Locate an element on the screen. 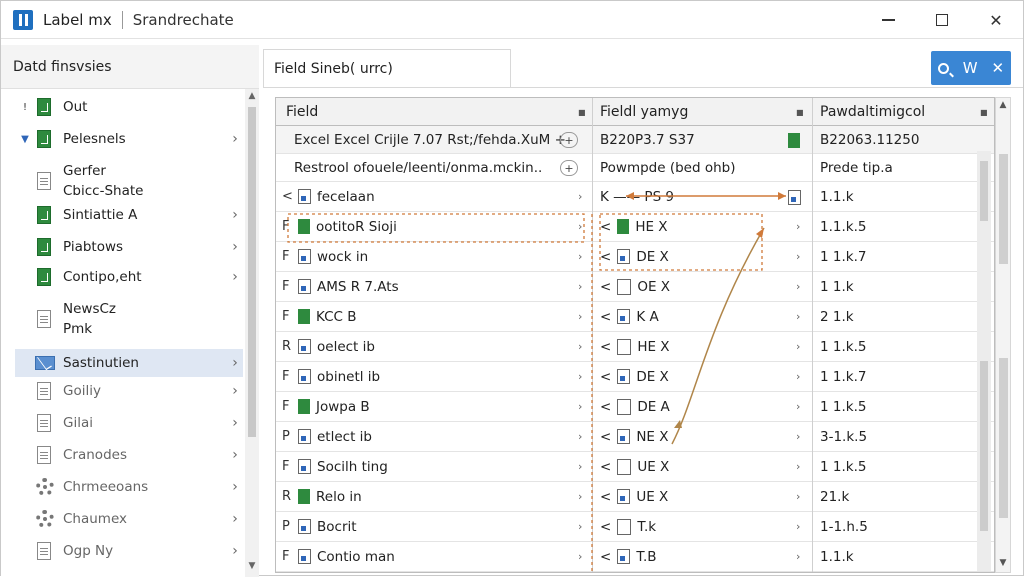 This screenshot has height=577, width=1024. value-cell: Prede tip.a is located at coordinates (900, 167).